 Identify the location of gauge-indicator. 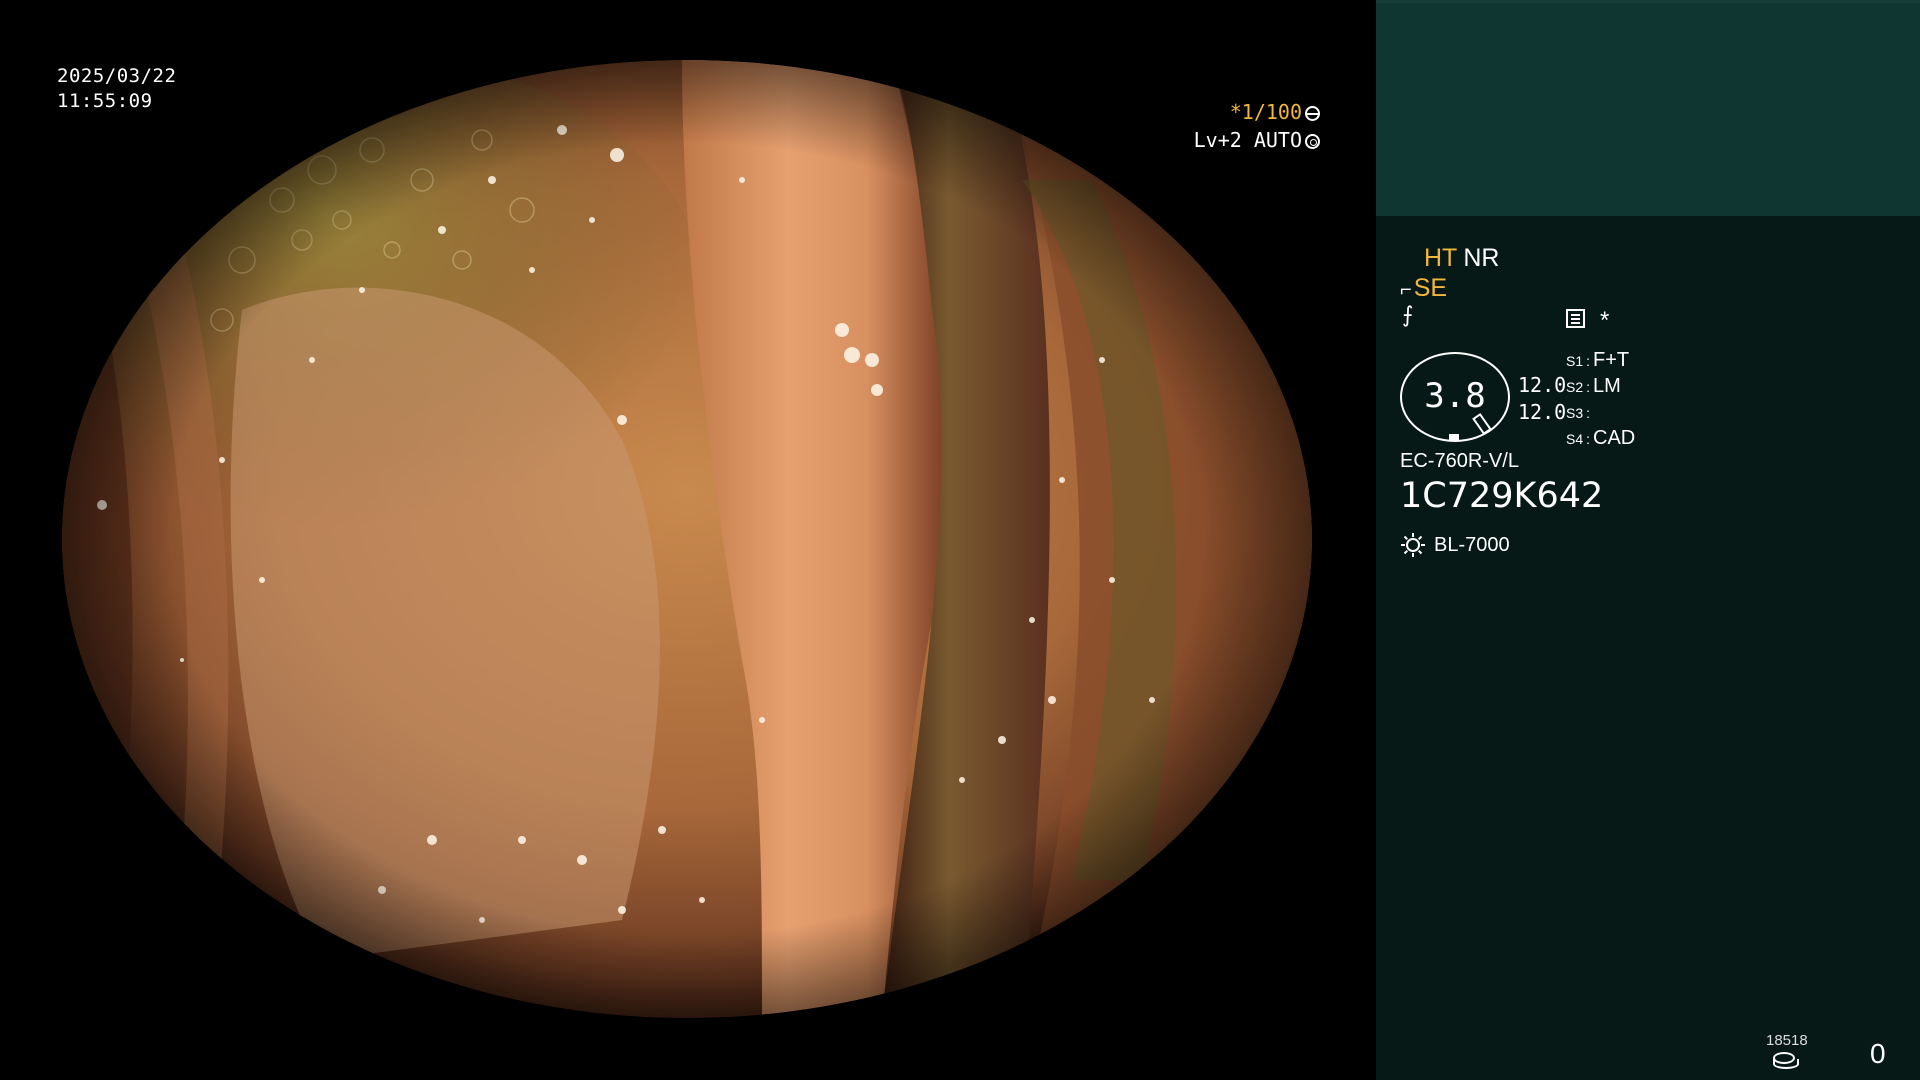
(1454, 437).